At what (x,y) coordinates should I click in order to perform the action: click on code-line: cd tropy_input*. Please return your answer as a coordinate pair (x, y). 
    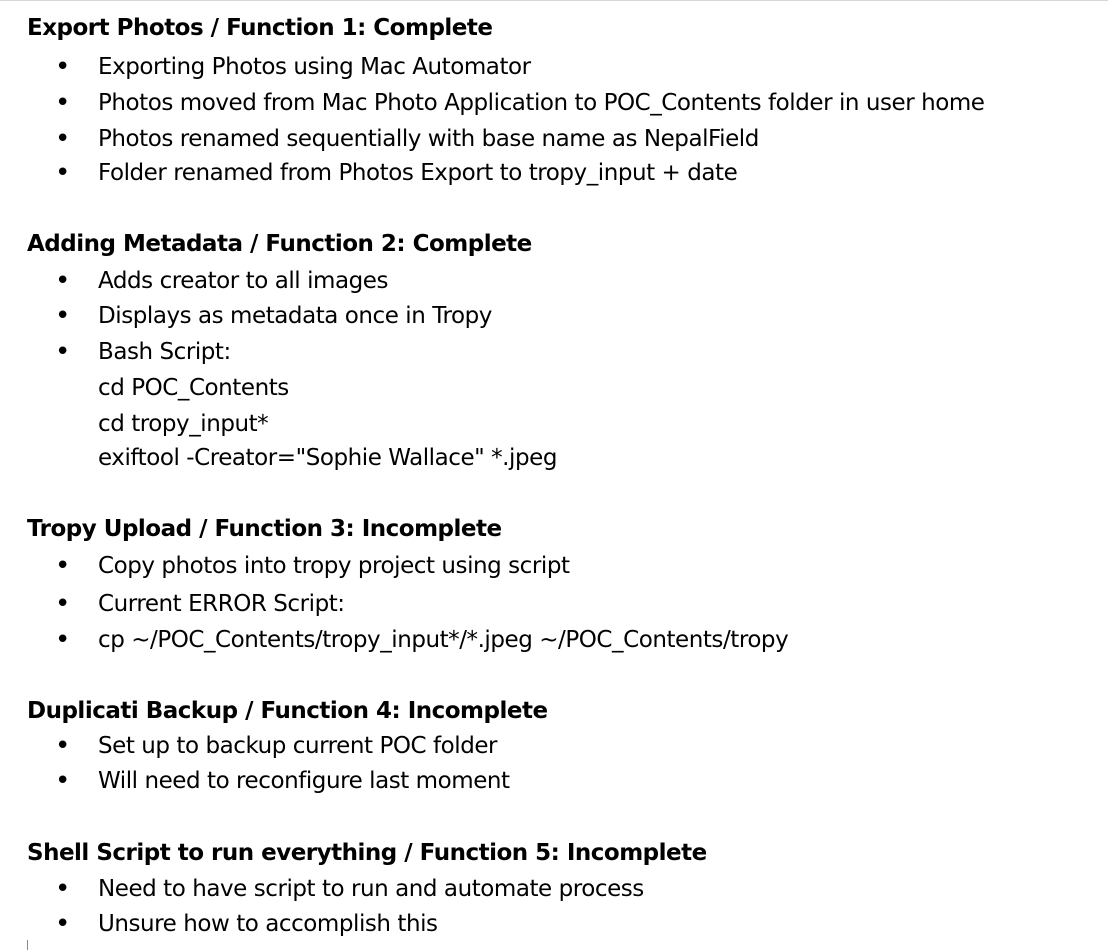
    Looking at the image, I should click on (183, 424).